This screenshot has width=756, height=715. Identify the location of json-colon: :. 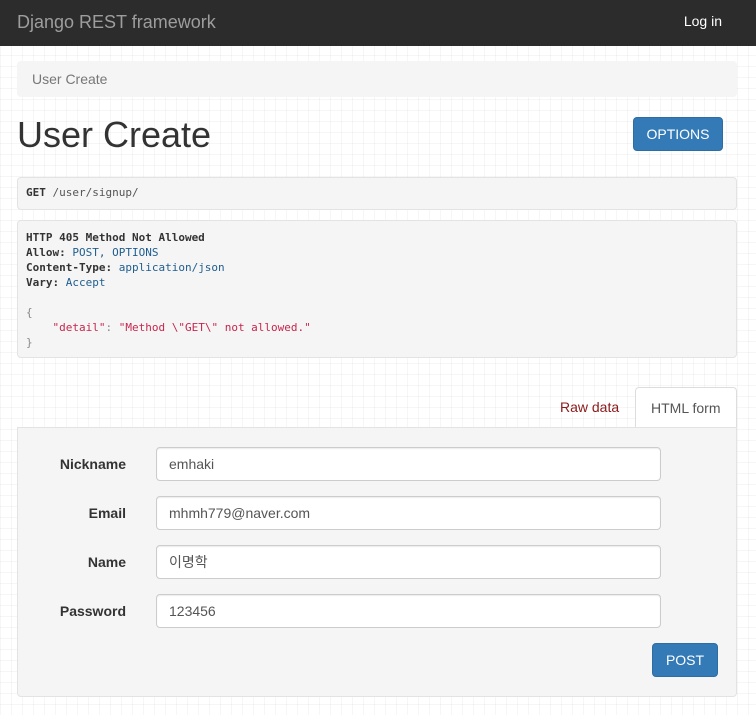
(112, 327).